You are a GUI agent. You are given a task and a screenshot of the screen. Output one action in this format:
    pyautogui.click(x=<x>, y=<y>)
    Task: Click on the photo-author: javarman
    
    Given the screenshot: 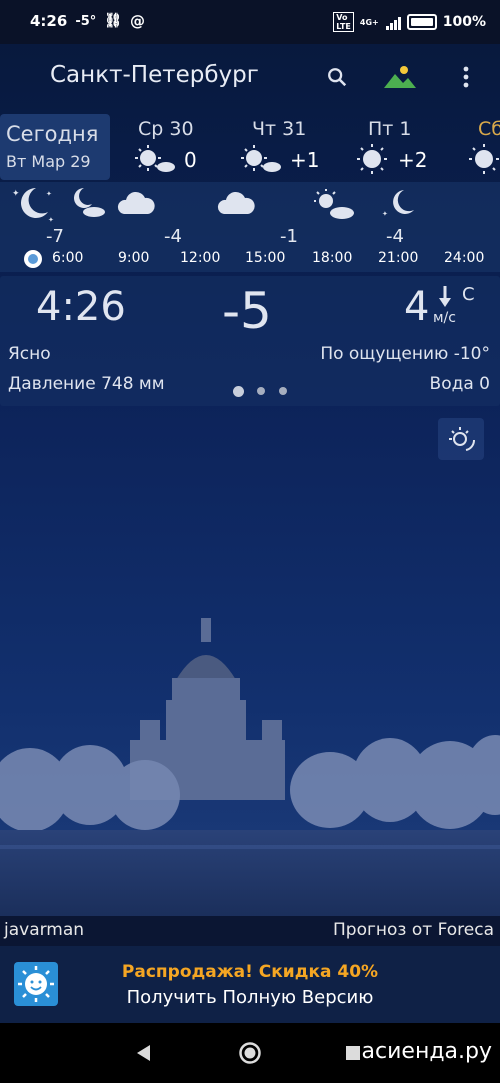 What is the action you would take?
    pyautogui.click(x=44, y=930)
    